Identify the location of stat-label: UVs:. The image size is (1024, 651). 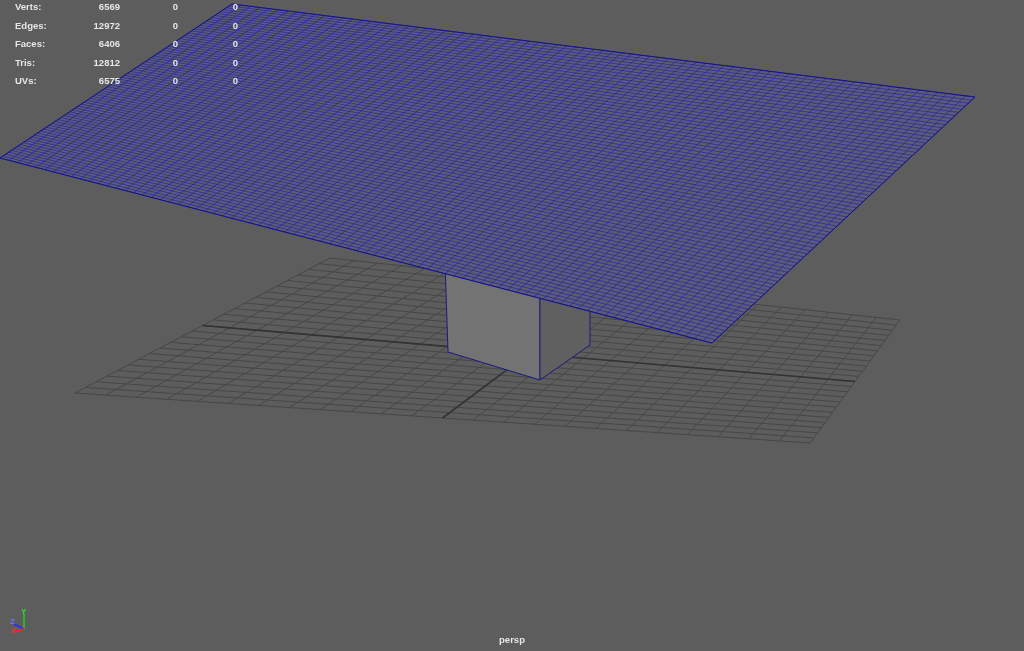
(26, 81).